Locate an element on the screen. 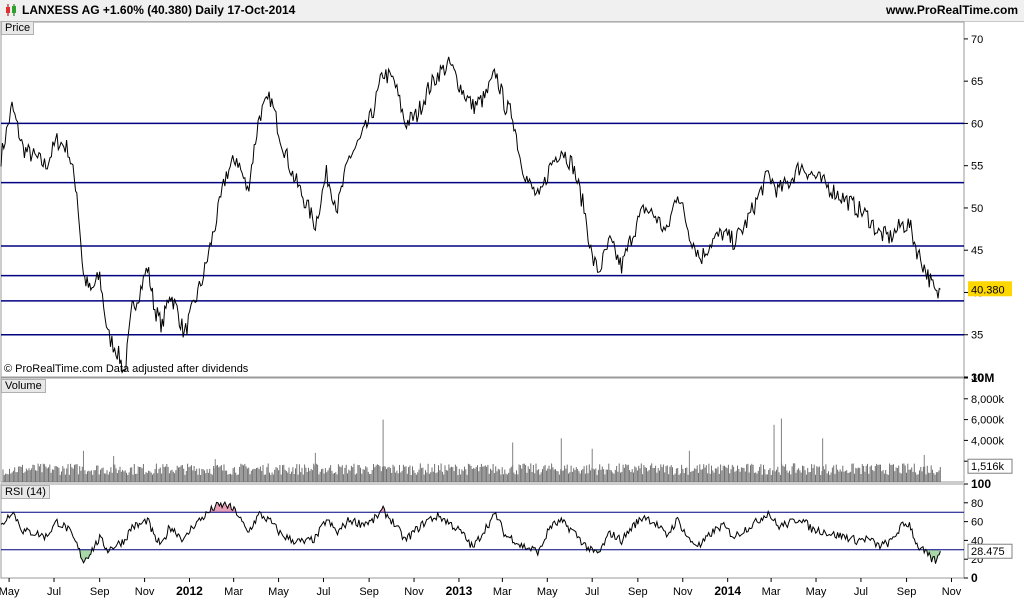 The width and height of the screenshot is (1024, 600). price-axis-tick-label: 55 is located at coordinates (977, 167).